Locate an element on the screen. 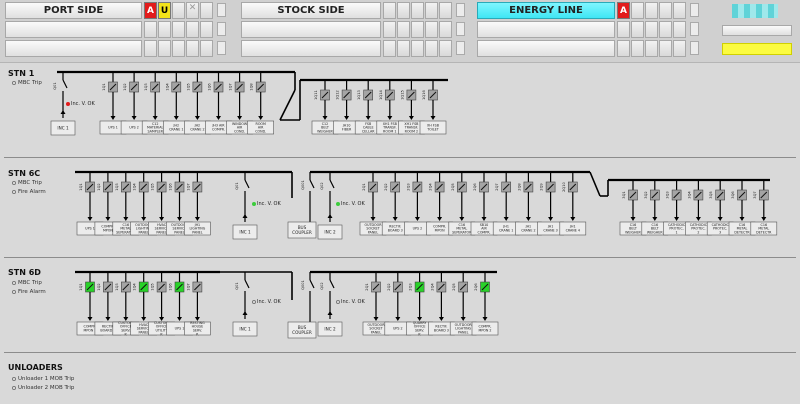 Image resolution: width=800 pixels, height=404 pixels. stn1-bus-b-feeder-target-label: XH FSB TOILET is located at coordinates (433, 128).